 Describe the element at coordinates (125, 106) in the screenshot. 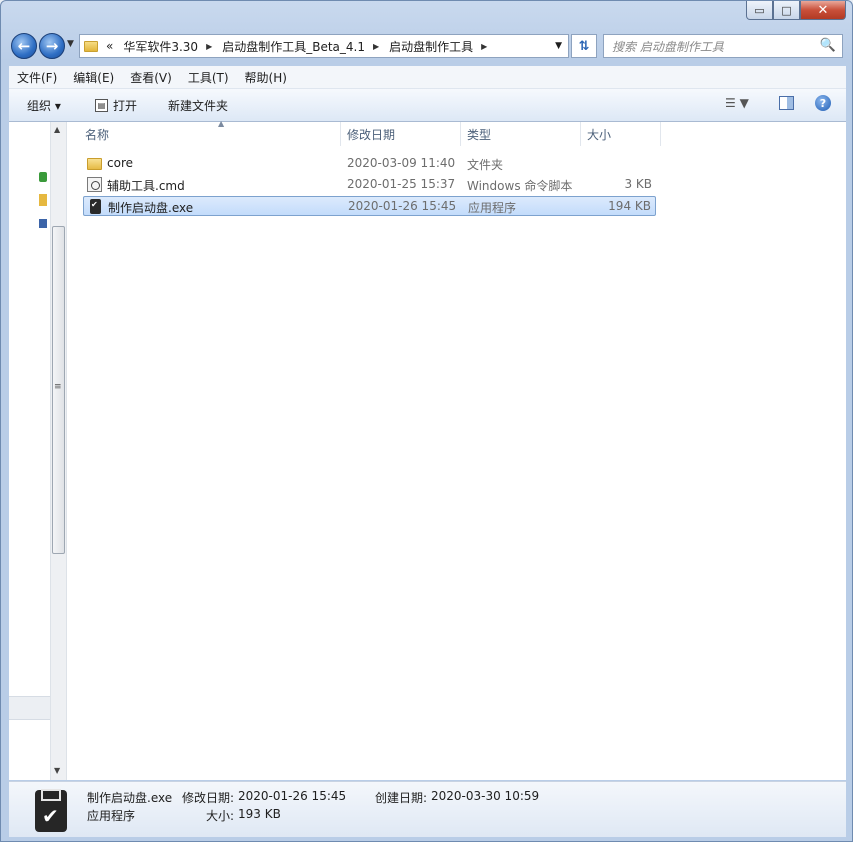

I see `open-label: 打开` at that location.